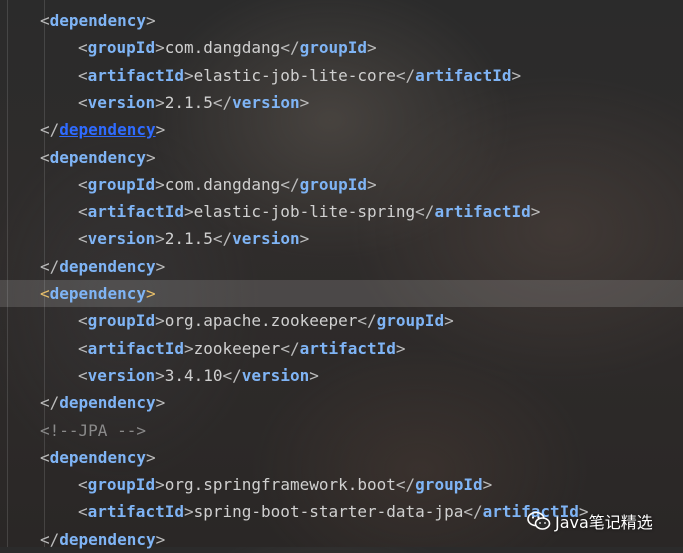  I want to click on code-line: <groupId>org.apache.zookeeper</groupId>, so click(341, 320).